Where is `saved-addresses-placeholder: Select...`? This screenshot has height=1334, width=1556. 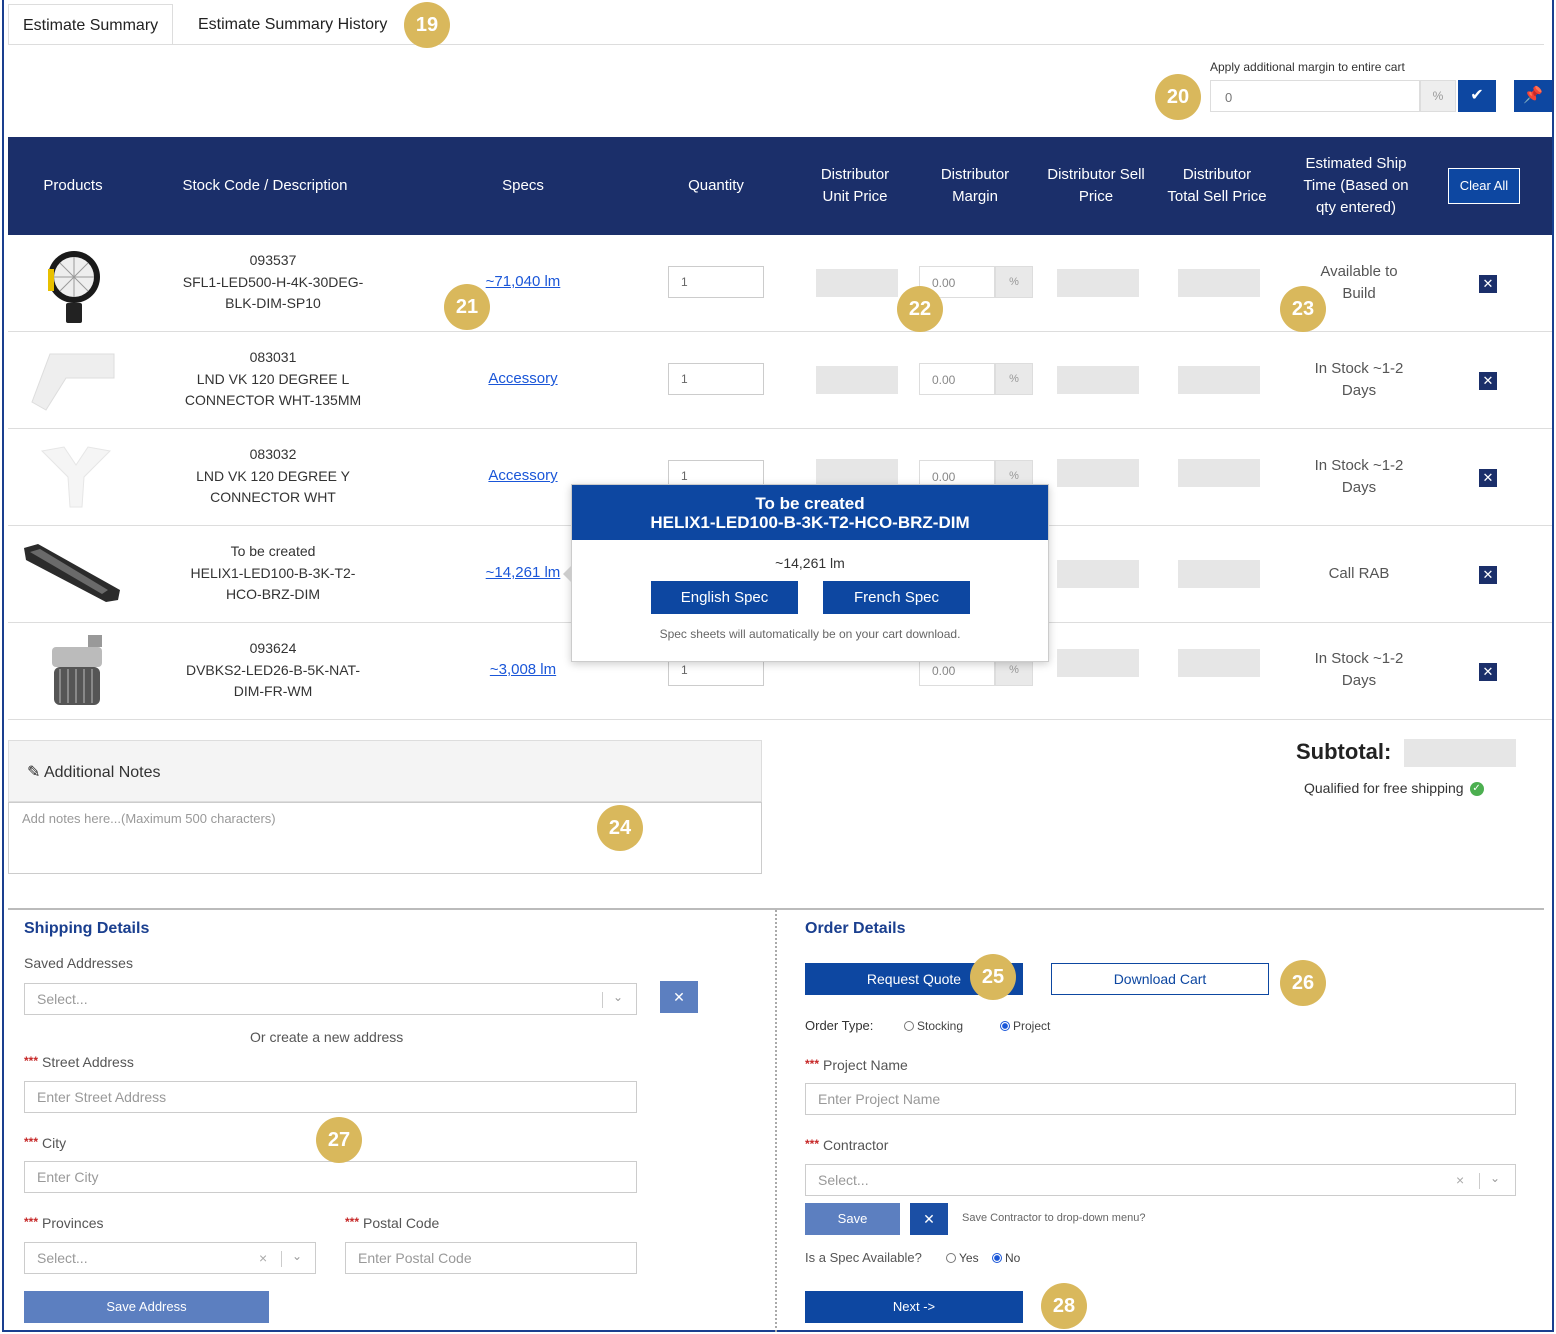 saved-addresses-placeholder: Select... is located at coordinates (62, 999).